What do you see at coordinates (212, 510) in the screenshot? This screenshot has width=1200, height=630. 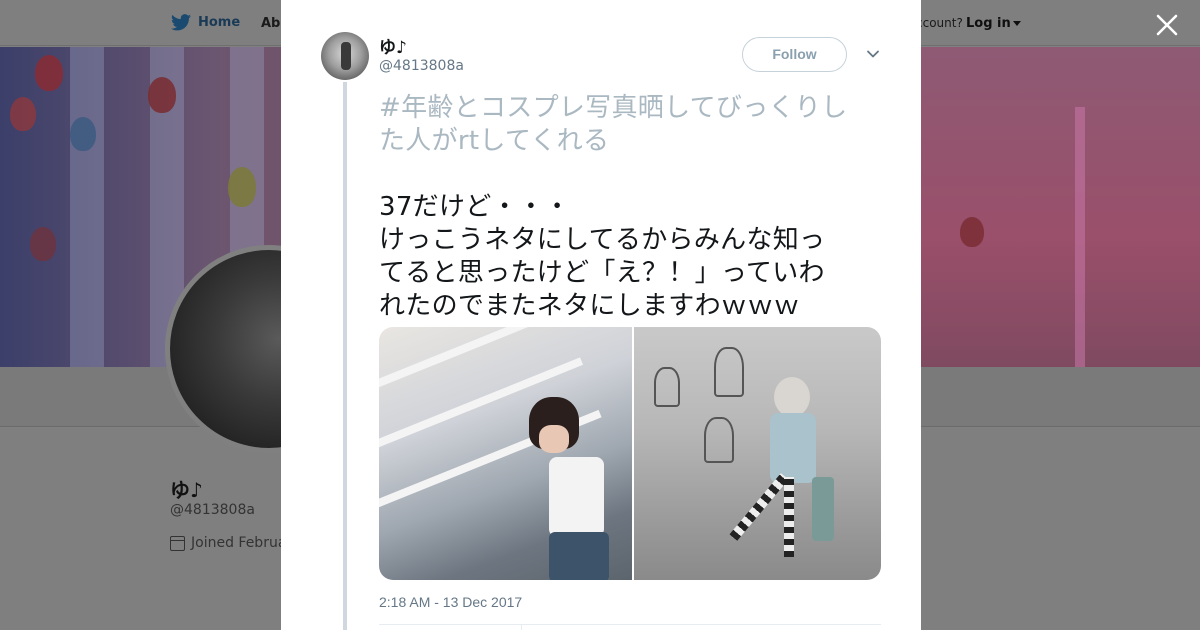 I see `profile-handle: @4813808a` at bounding box center [212, 510].